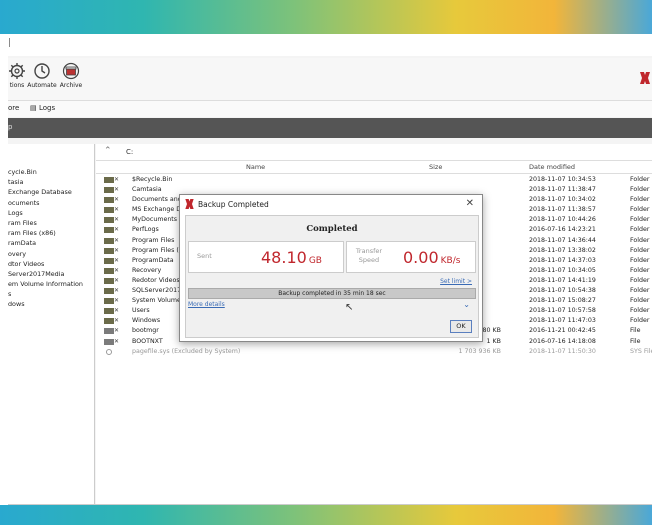  What do you see at coordinates (152, 179) in the screenshot?
I see `file-name-cell: $Recycle.Bin` at bounding box center [152, 179].